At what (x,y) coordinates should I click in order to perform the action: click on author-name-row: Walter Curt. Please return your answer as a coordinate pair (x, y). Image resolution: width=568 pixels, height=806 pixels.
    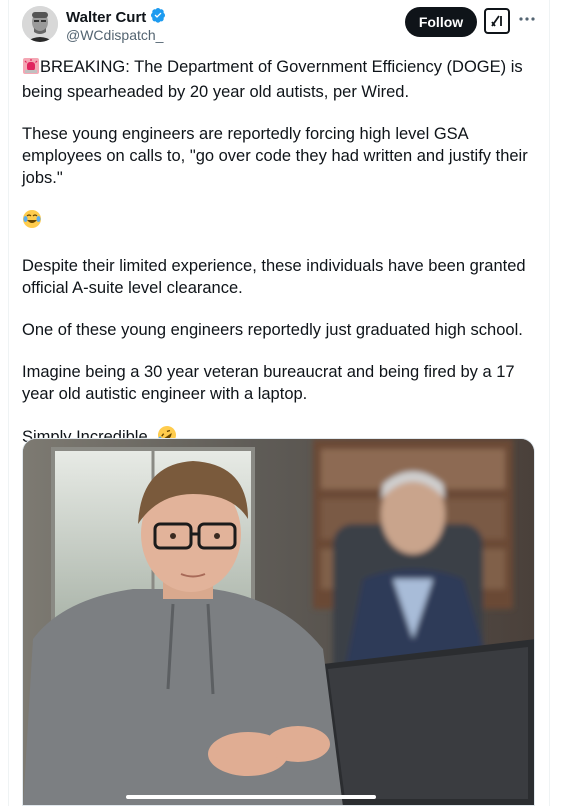
    Looking at the image, I should click on (116, 17).